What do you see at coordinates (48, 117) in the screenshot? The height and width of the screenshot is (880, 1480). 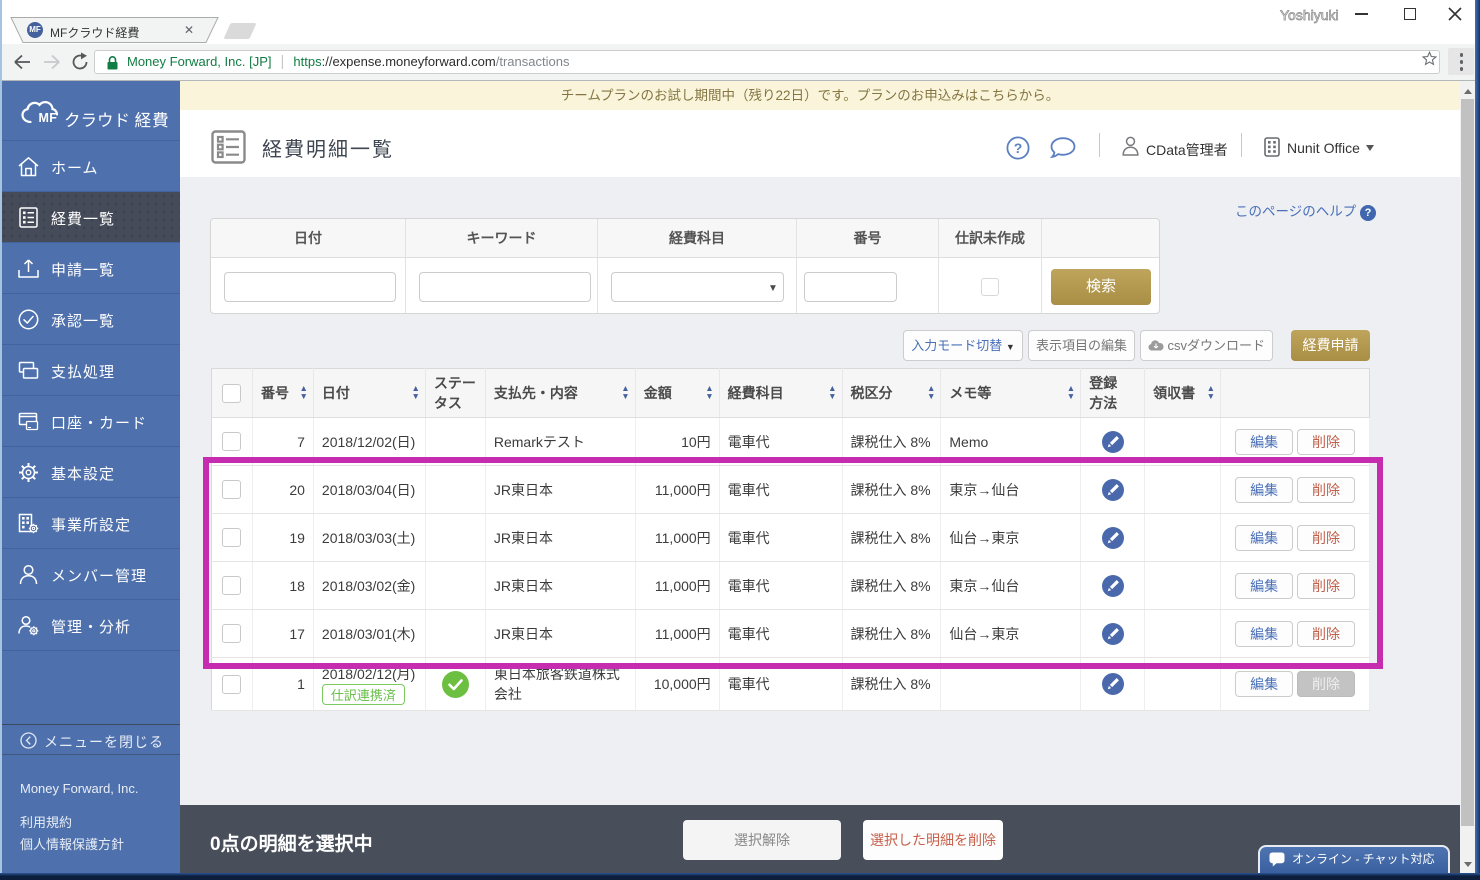 I see `svg-text: MF` at bounding box center [48, 117].